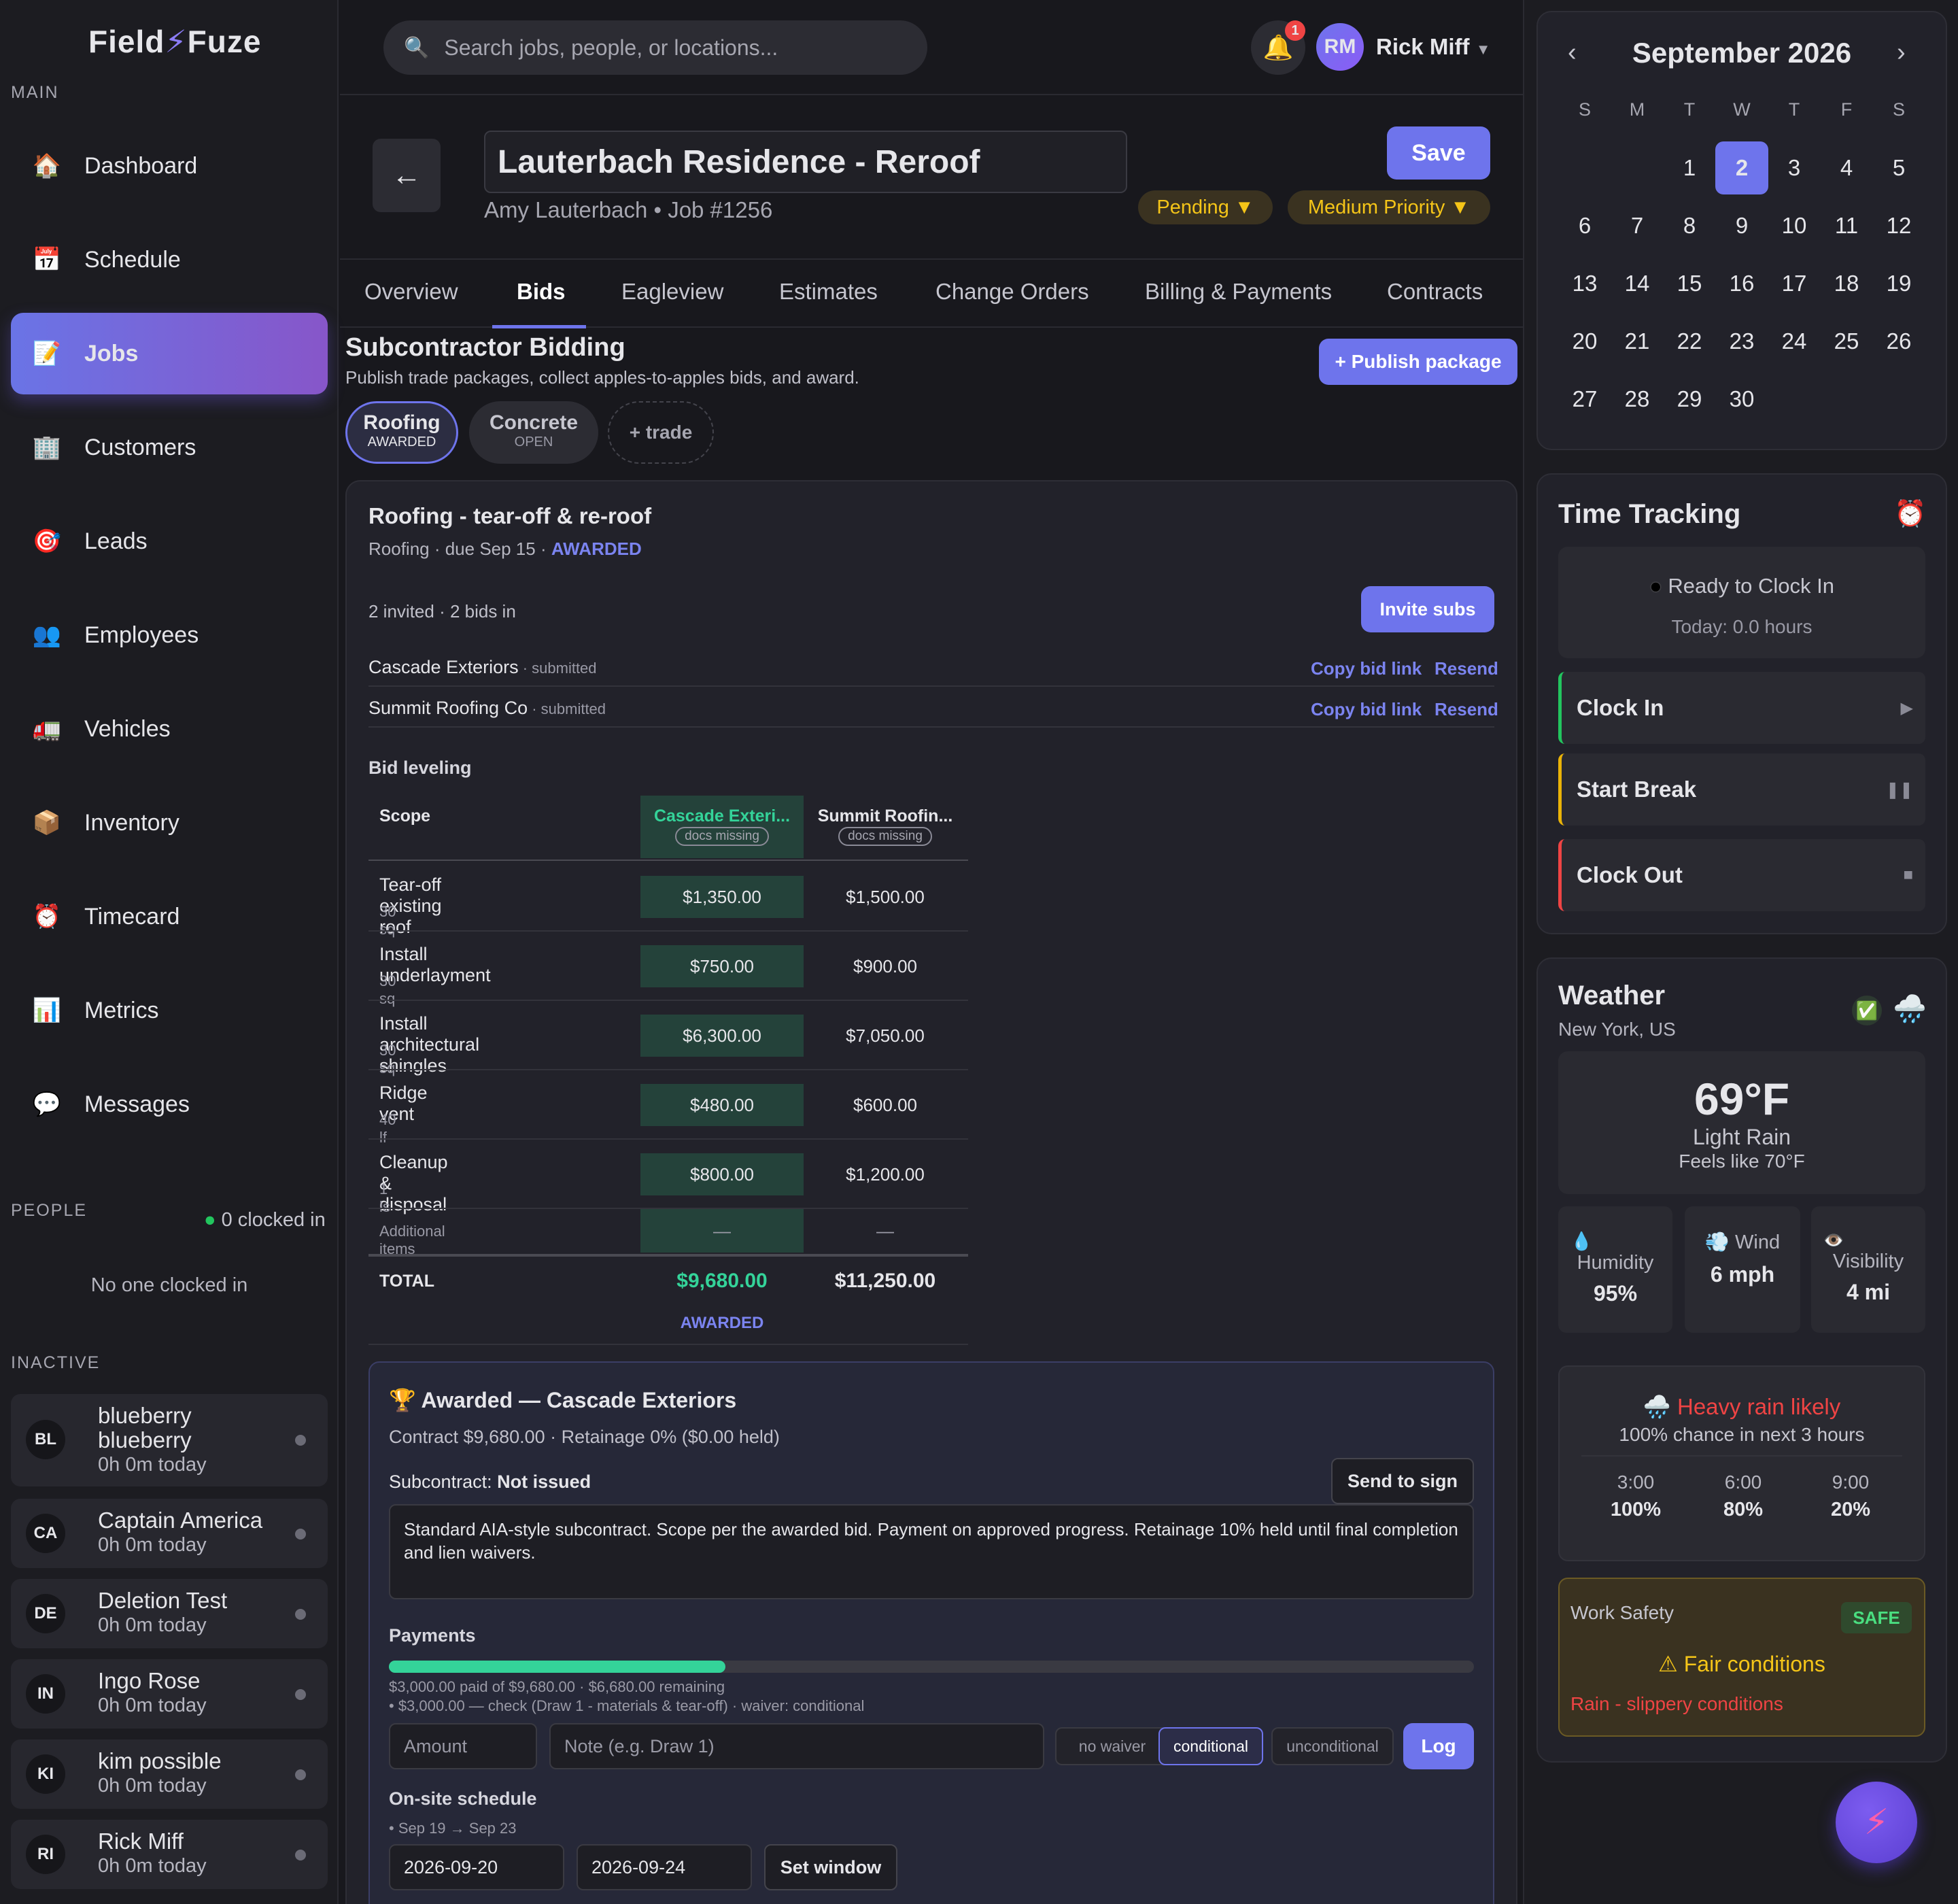  I want to click on status-dropdown: Pending ▼, so click(1205, 207).